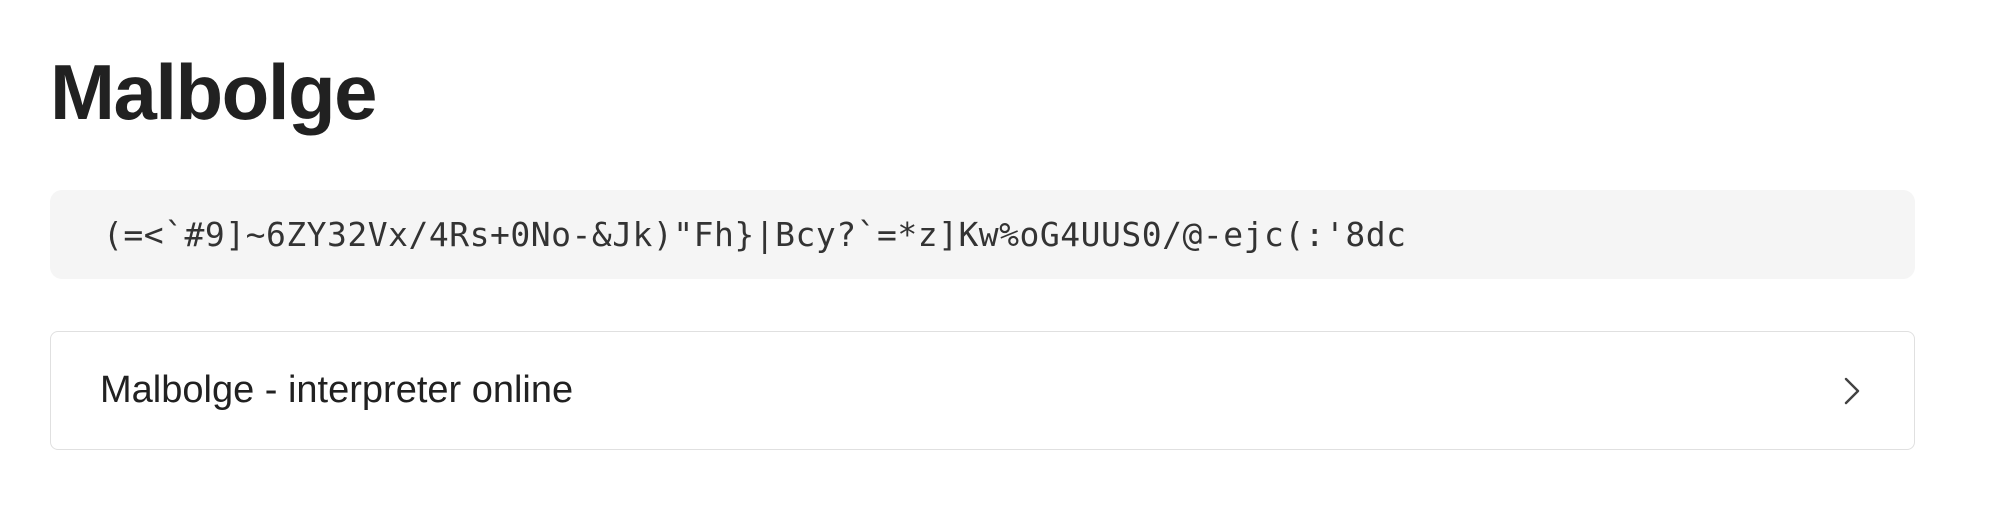 The image size is (2009, 524). What do you see at coordinates (337, 390) in the screenshot?
I see `interpreter-link-label: Malbolge - interpreter online` at bounding box center [337, 390].